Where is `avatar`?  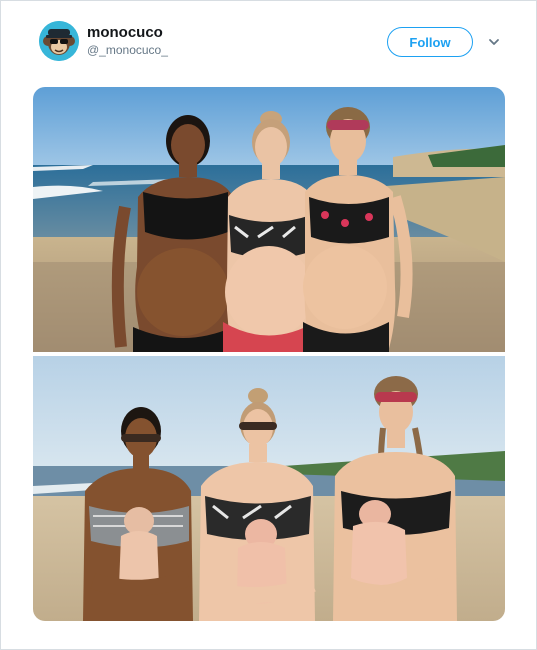
avatar is located at coordinates (59, 41).